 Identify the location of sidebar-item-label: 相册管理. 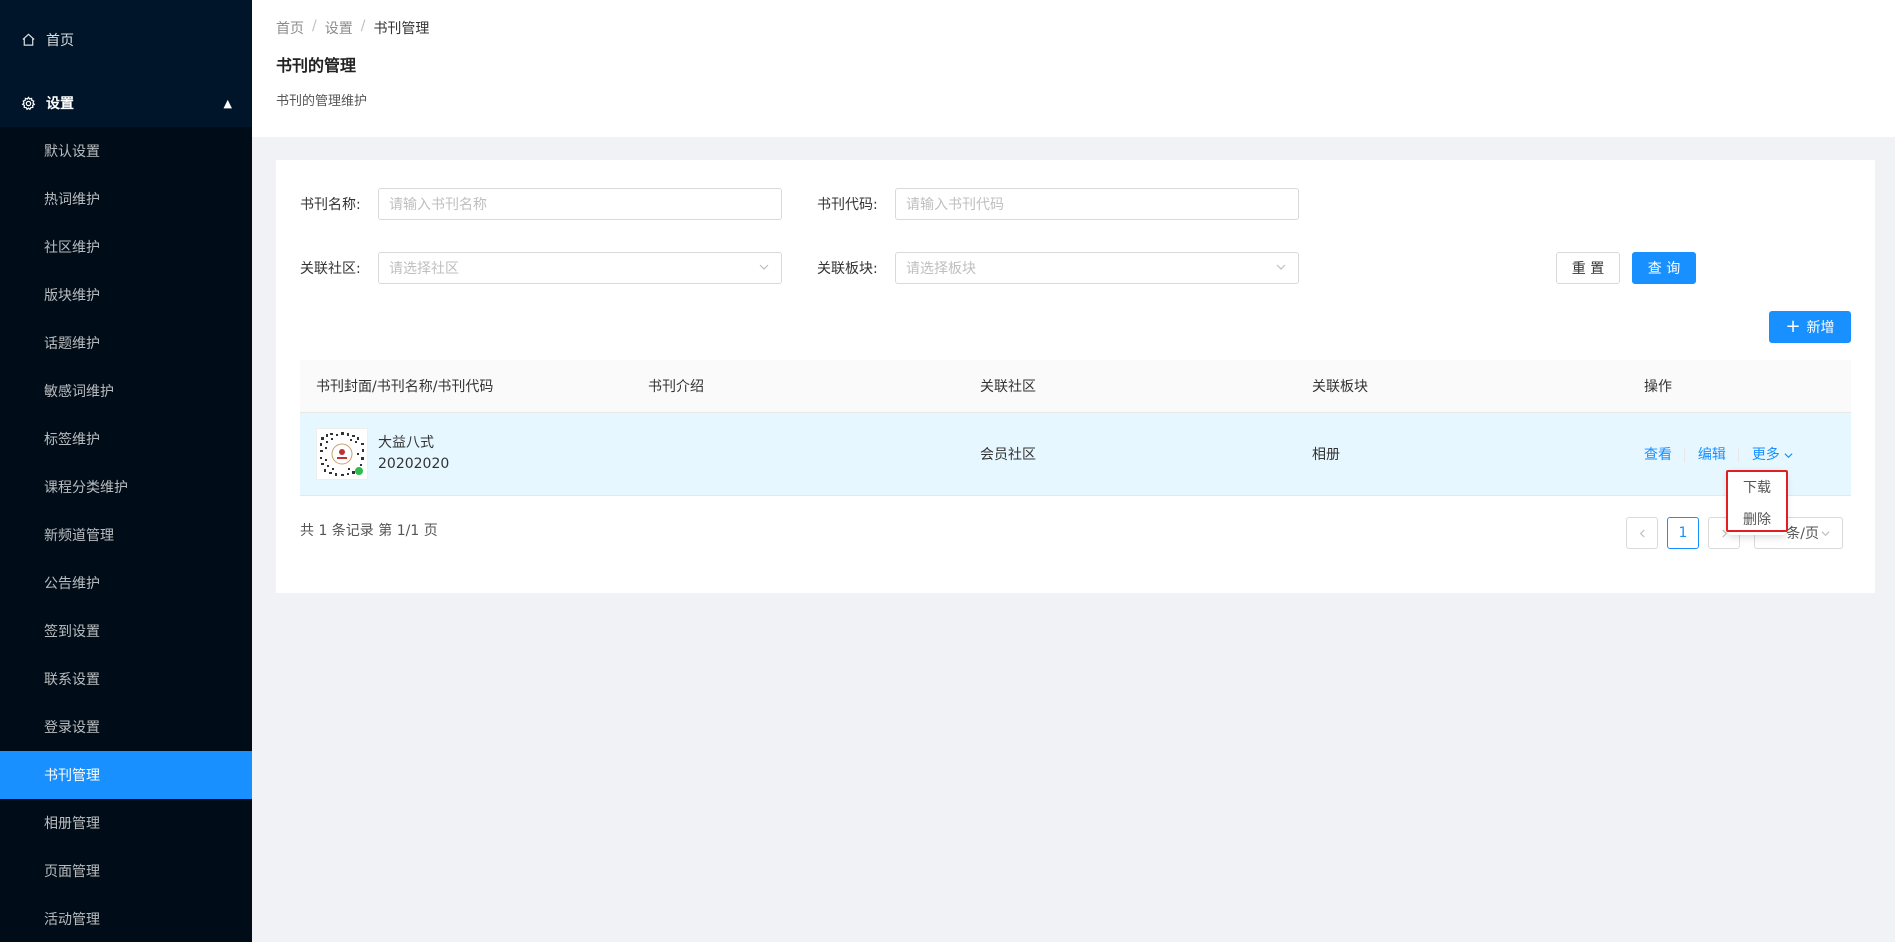
(72, 824).